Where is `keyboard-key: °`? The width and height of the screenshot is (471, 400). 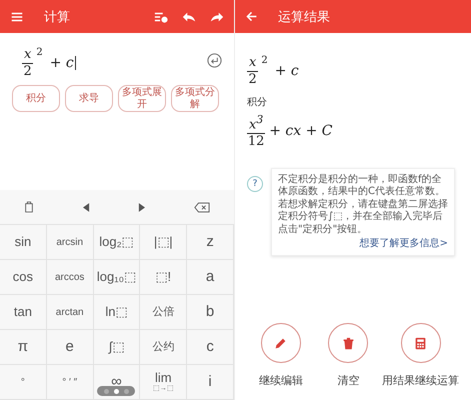 keyboard-key: ° is located at coordinates (23, 382).